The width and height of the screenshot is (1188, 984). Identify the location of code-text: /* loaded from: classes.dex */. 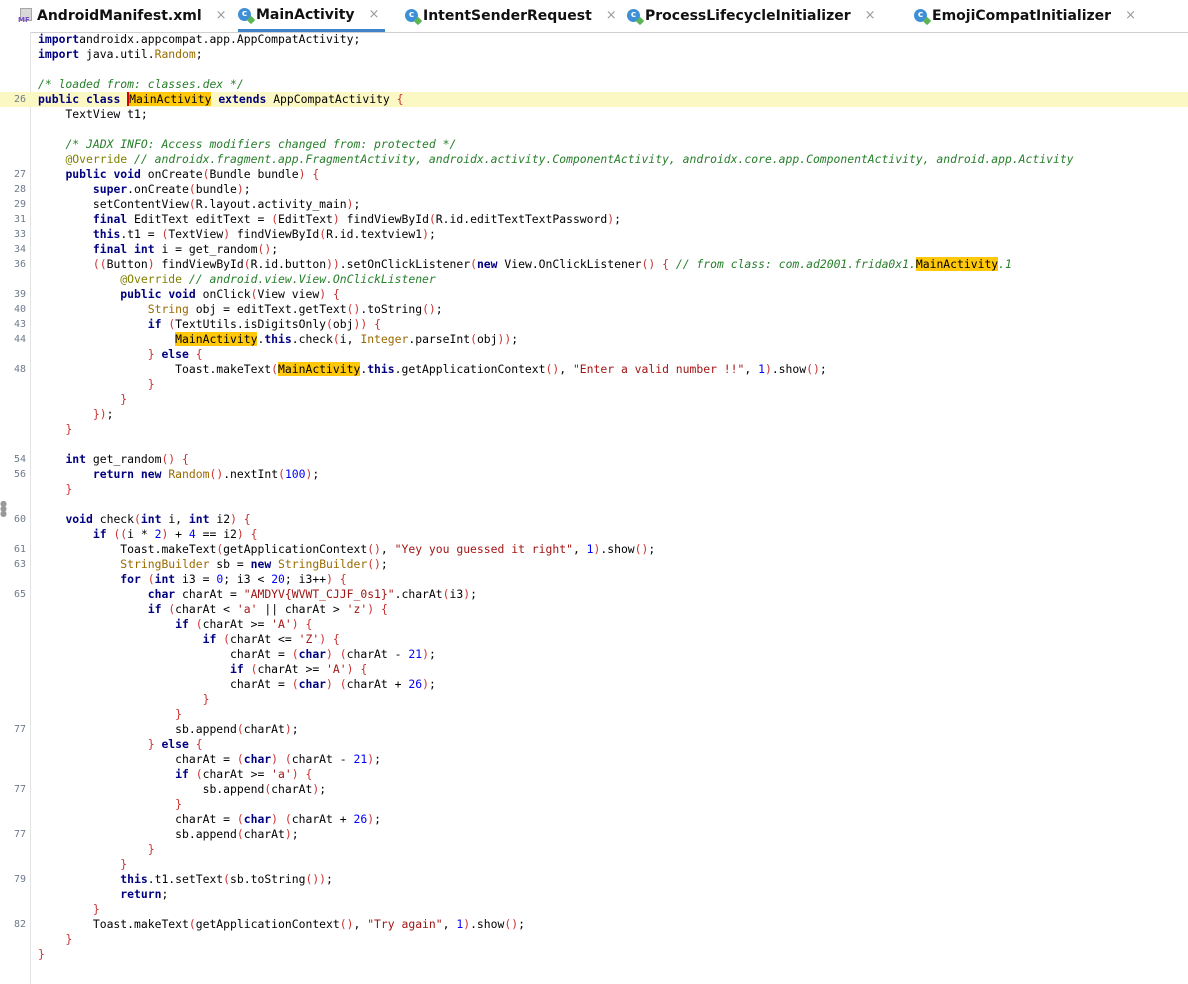
(141, 84).